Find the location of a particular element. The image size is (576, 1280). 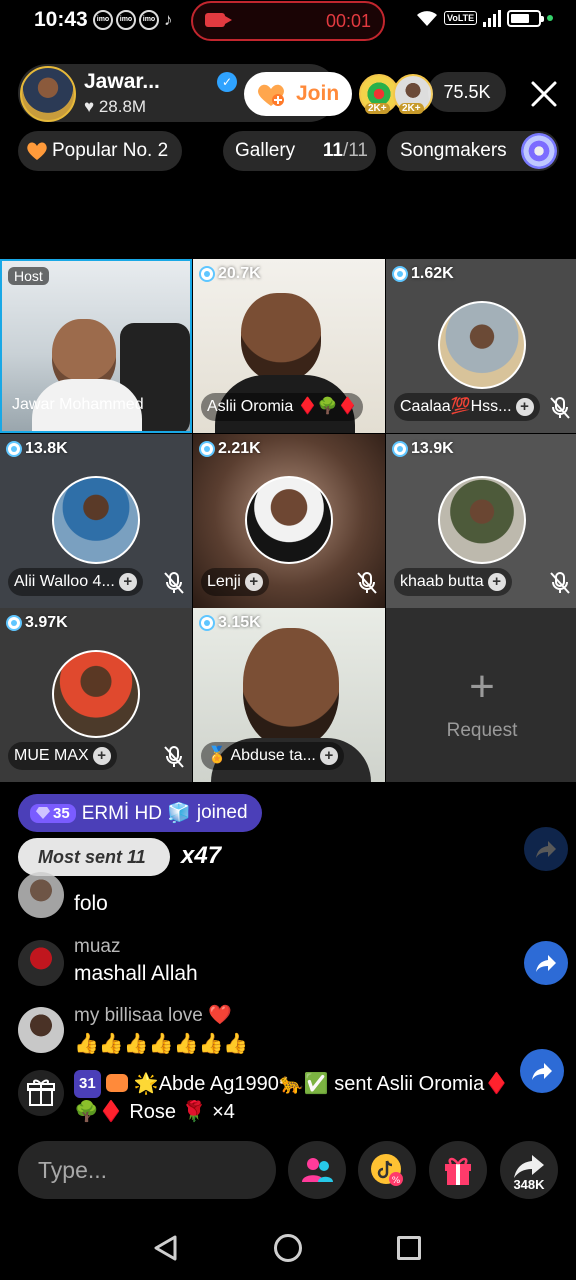

back-icon is located at coordinates (165, 1248).